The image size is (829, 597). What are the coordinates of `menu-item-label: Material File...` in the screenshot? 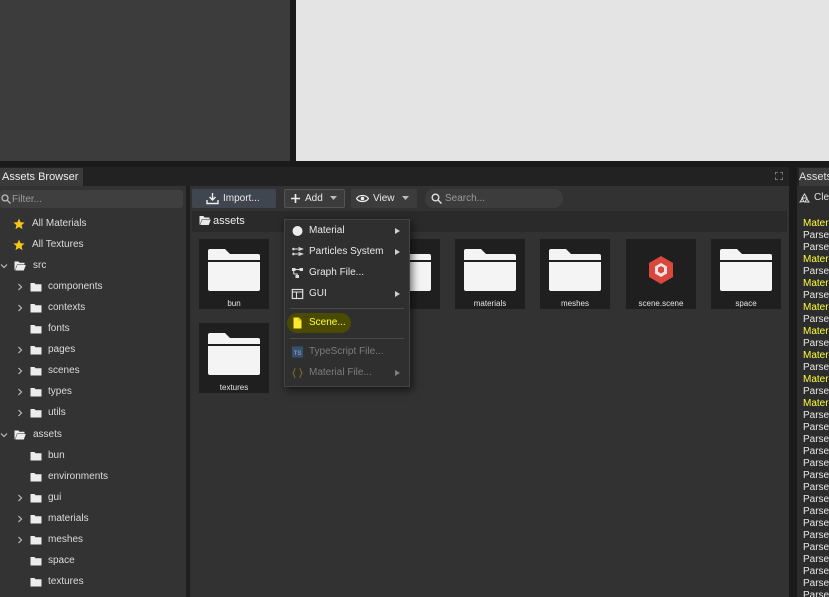 It's located at (340, 372).